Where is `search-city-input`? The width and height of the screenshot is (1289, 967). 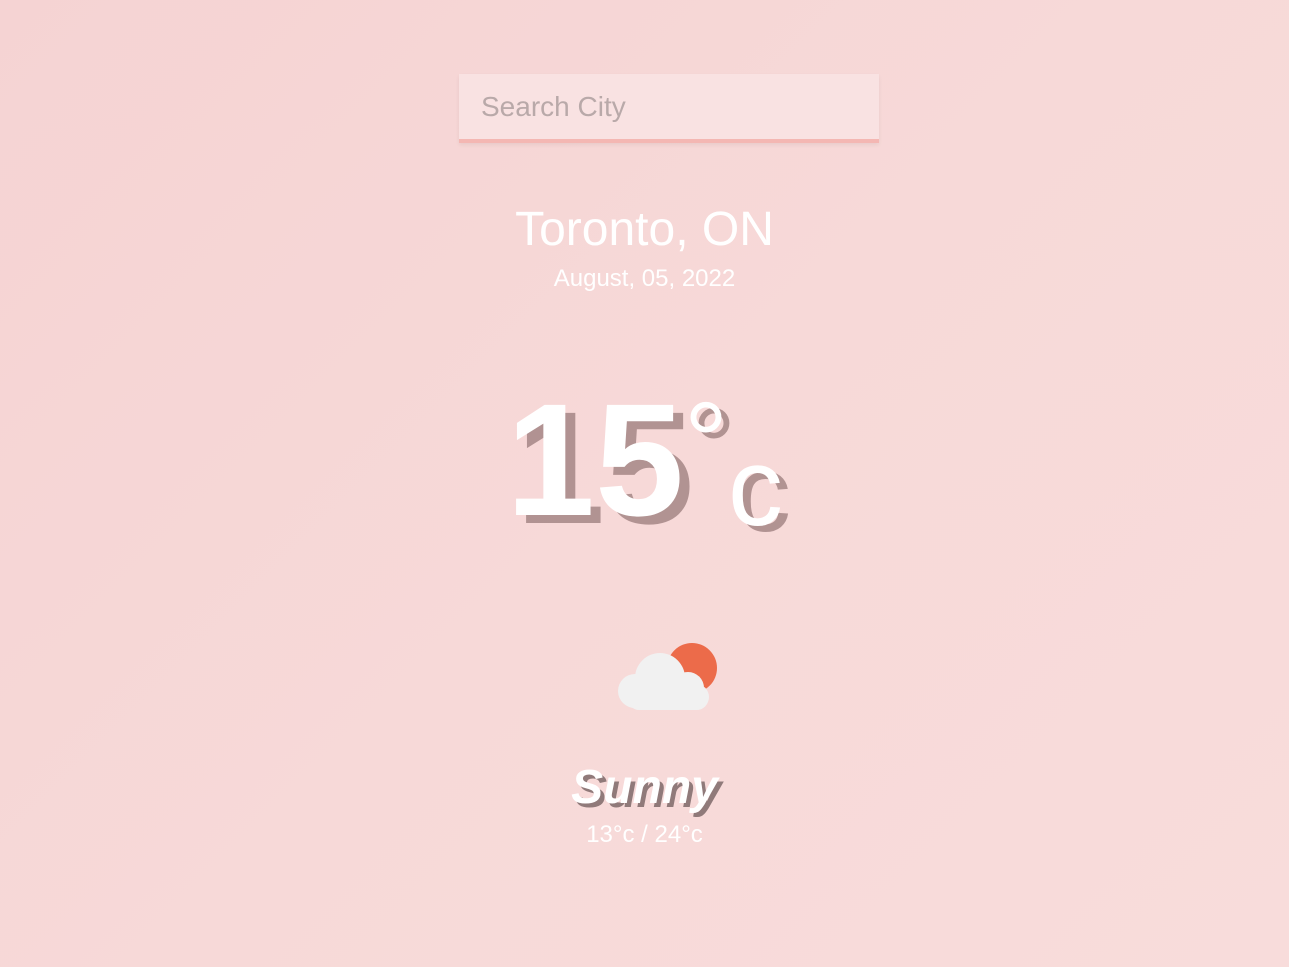 search-city-input is located at coordinates (669, 108).